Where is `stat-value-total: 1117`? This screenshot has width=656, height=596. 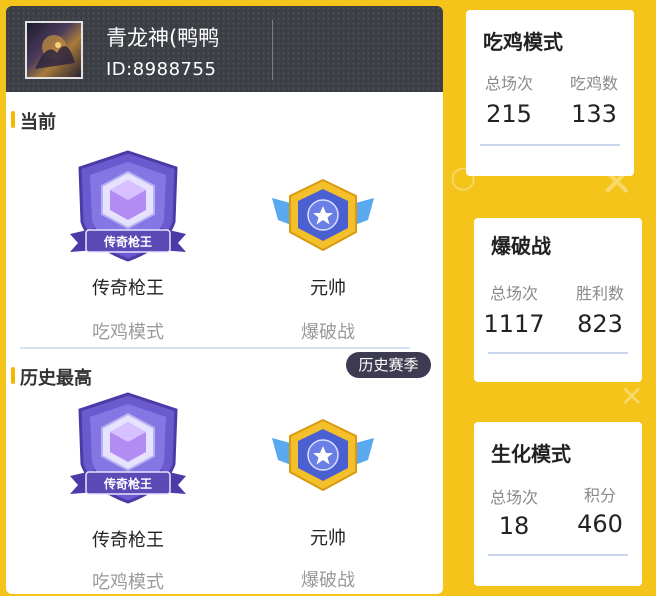
stat-value-total: 1117 is located at coordinates (514, 324).